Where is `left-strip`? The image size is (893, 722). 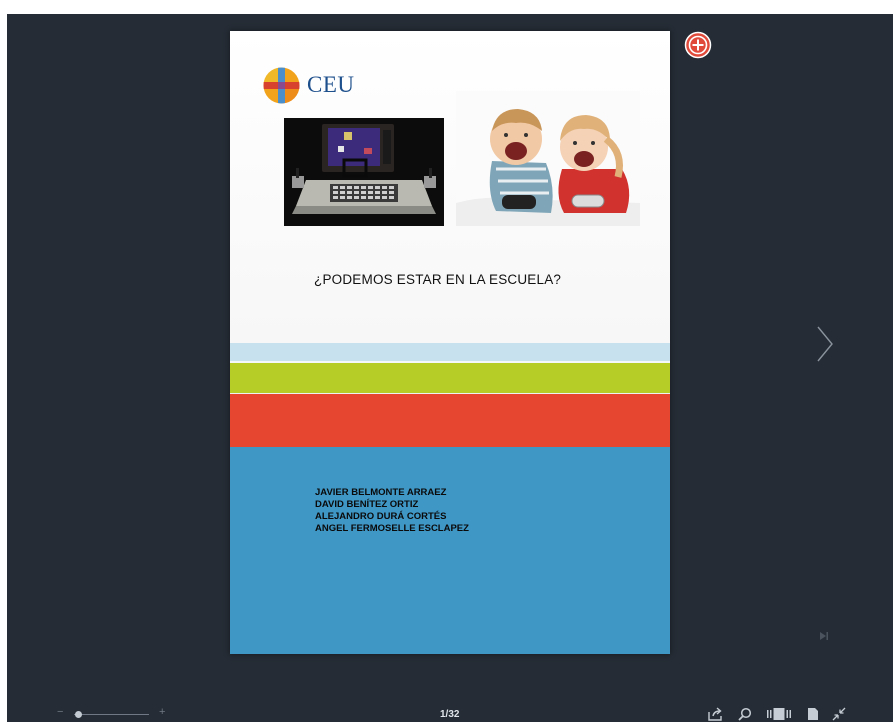
left-strip is located at coordinates (3, 361).